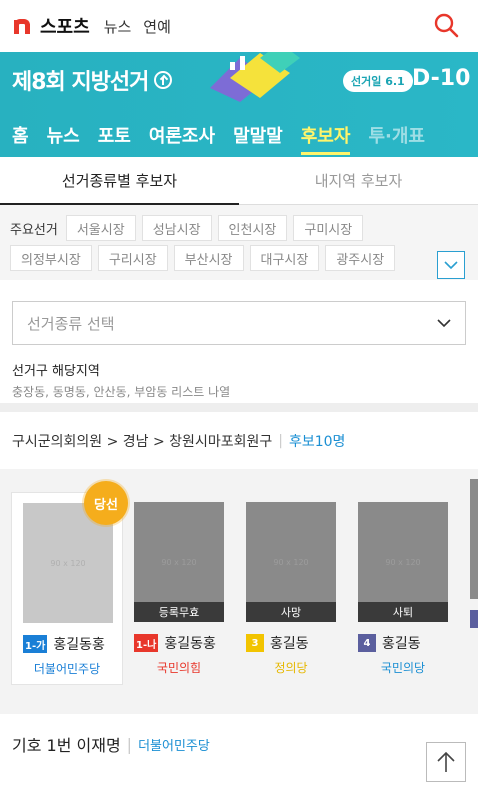 The height and width of the screenshot is (792, 478). What do you see at coordinates (100, 228) in the screenshot?
I see `chip-seoul: 서울시장` at bounding box center [100, 228].